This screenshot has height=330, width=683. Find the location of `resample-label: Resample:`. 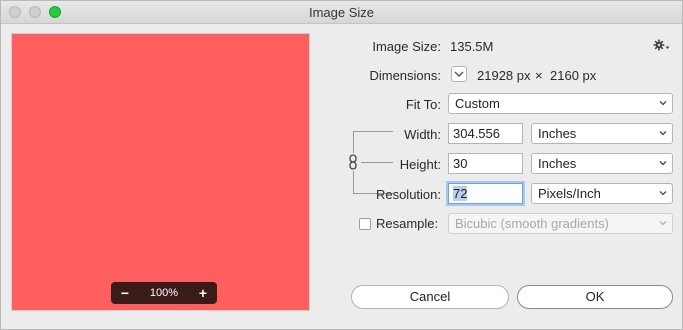

resample-label: Resample: is located at coordinates (407, 223).